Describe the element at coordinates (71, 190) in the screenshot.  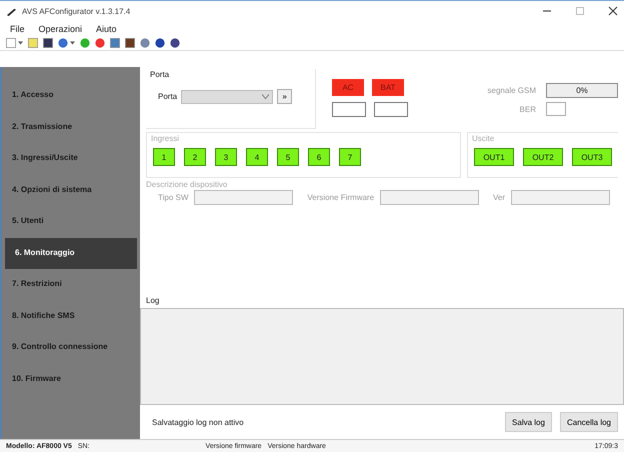
I see `sidebar-item: 4. Opzioni di sistema` at that location.